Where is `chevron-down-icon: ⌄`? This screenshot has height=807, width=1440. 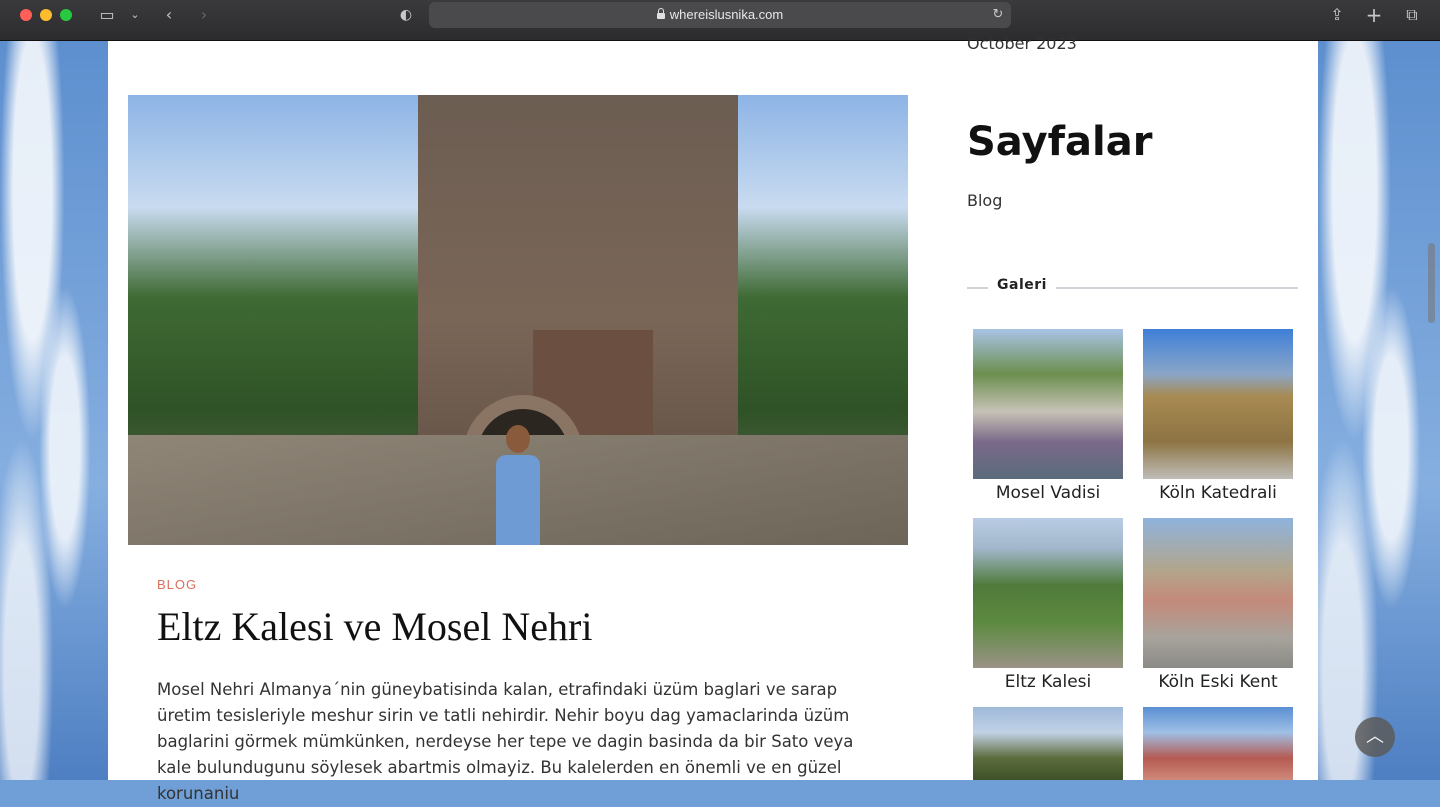 chevron-down-icon: ⌄ is located at coordinates (135, 15).